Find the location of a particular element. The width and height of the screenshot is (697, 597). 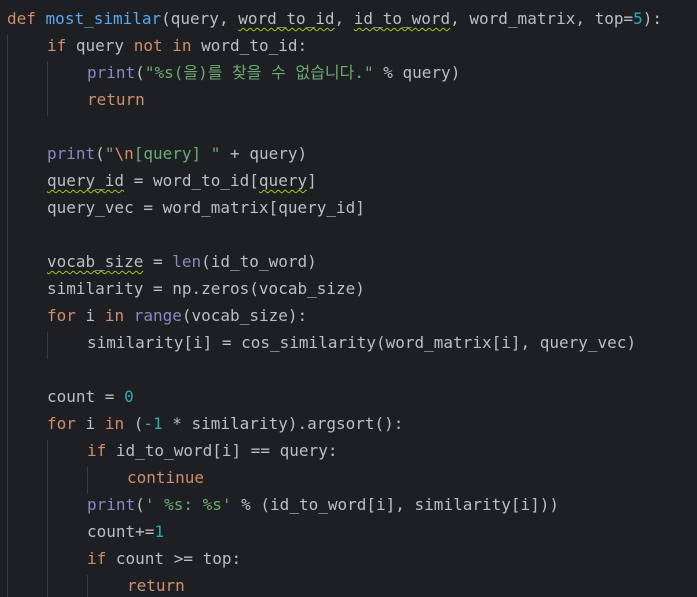

code-text: % (id_to_word[i], similarity[i])) is located at coordinates (395, 504).